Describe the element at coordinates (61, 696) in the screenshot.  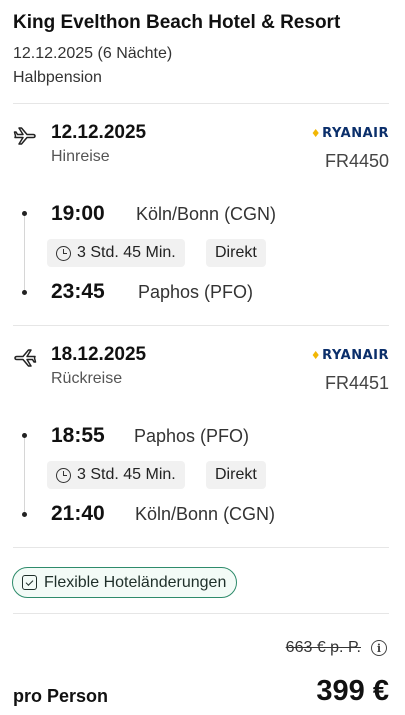
I see `per-person-label: pro Person` at that location.